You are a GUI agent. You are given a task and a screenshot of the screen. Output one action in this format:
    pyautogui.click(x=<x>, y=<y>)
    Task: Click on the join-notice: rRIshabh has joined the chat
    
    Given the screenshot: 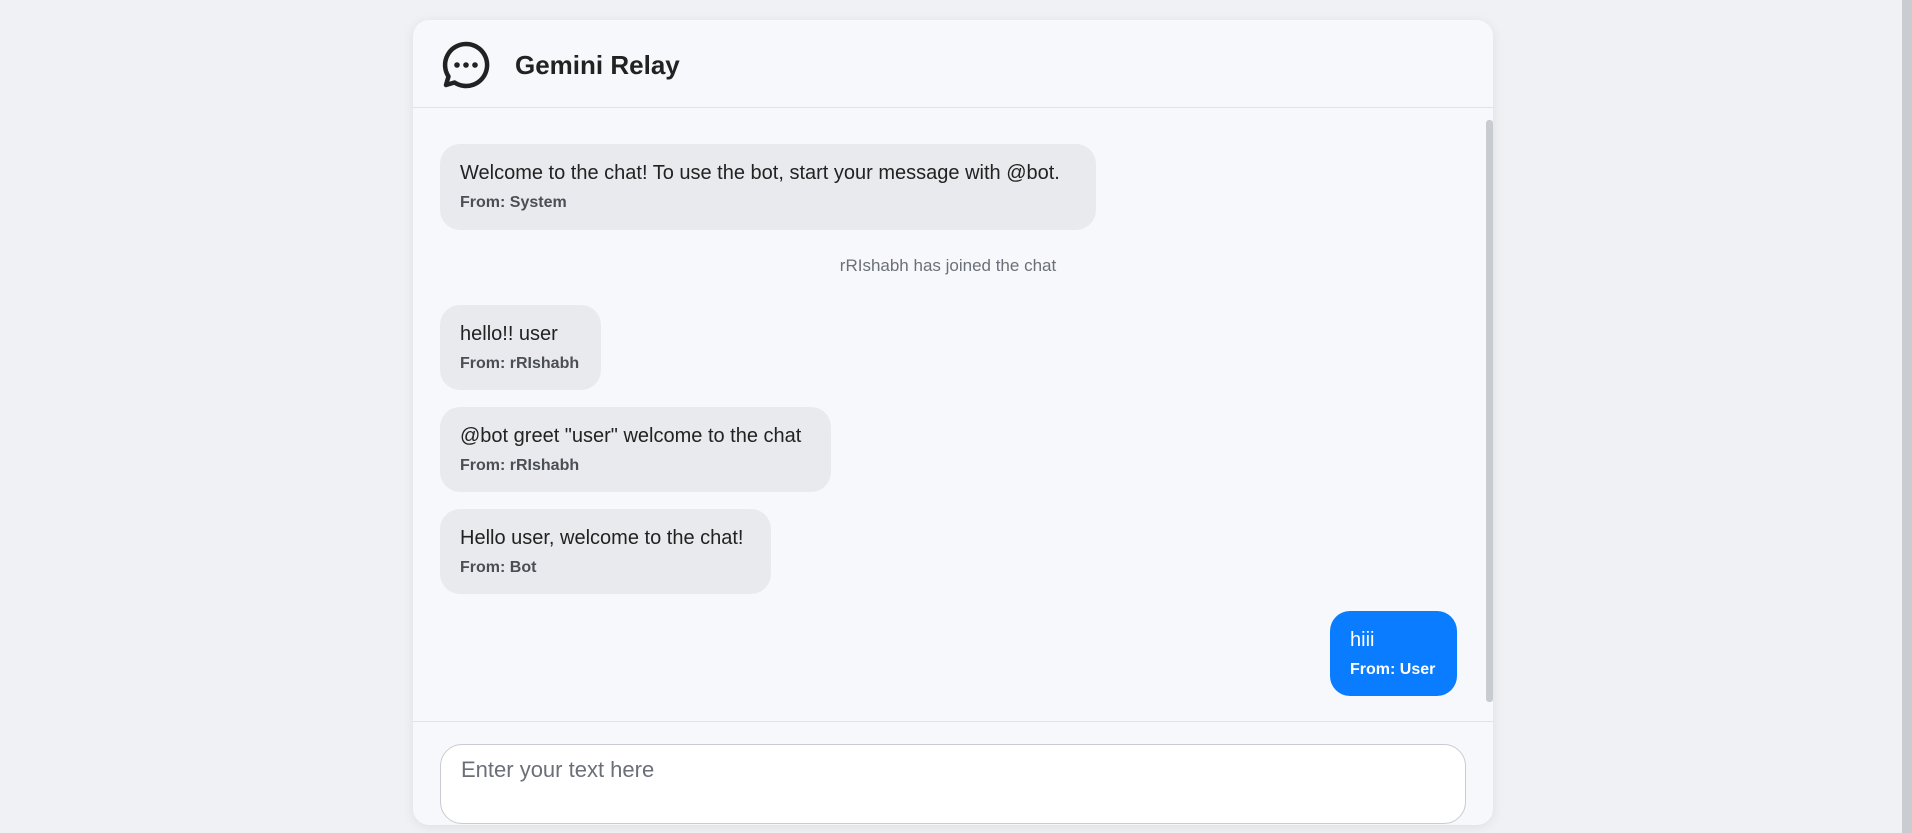 What is the action you would take?
    pyautogui.click(x=948, y=265)
    